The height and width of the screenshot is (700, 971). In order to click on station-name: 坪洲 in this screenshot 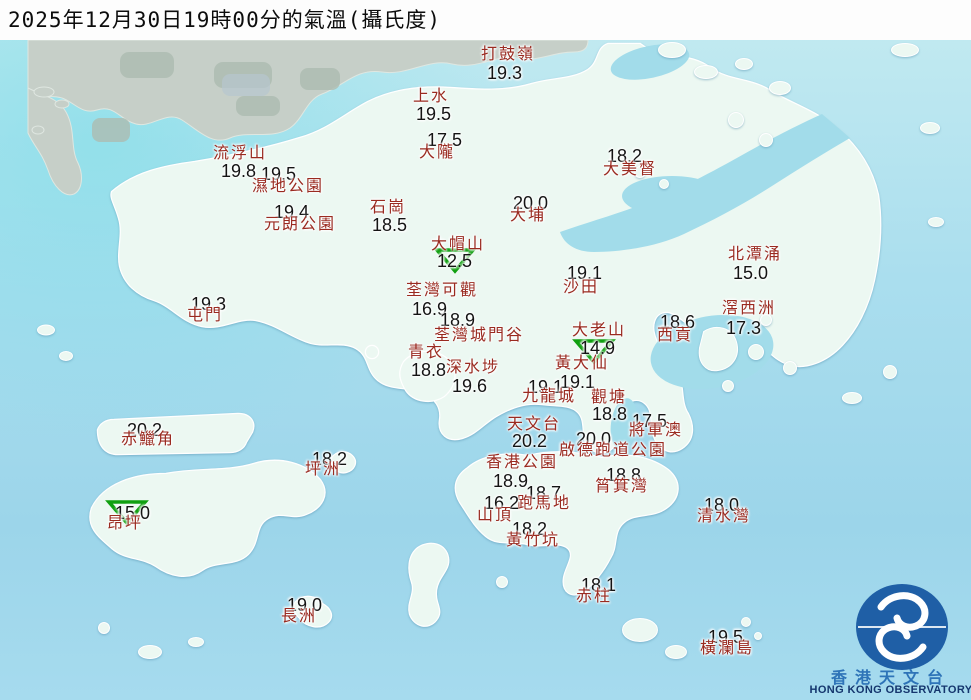, I will do `click(323, 469)`.